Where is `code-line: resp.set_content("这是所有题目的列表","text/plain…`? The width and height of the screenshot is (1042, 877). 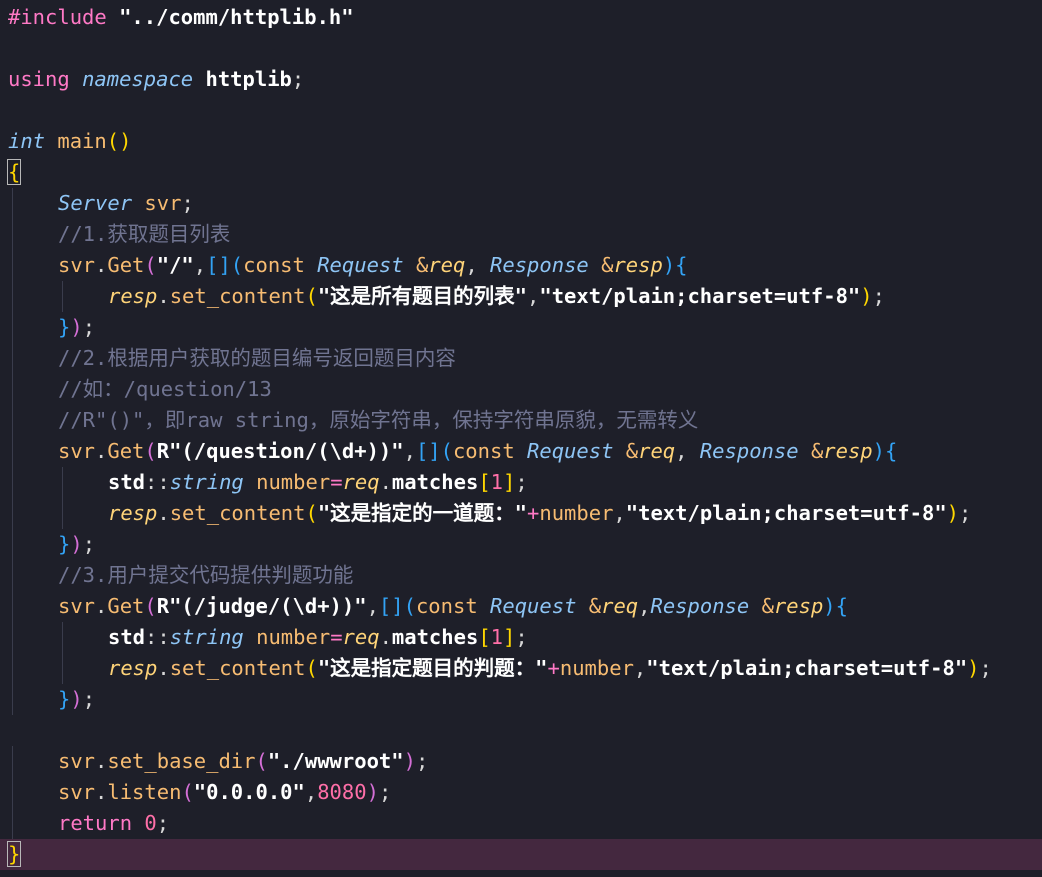 code-line: resp.set_content("这是所有题目的列表","text/plain… is located at coordinates (521, 296).